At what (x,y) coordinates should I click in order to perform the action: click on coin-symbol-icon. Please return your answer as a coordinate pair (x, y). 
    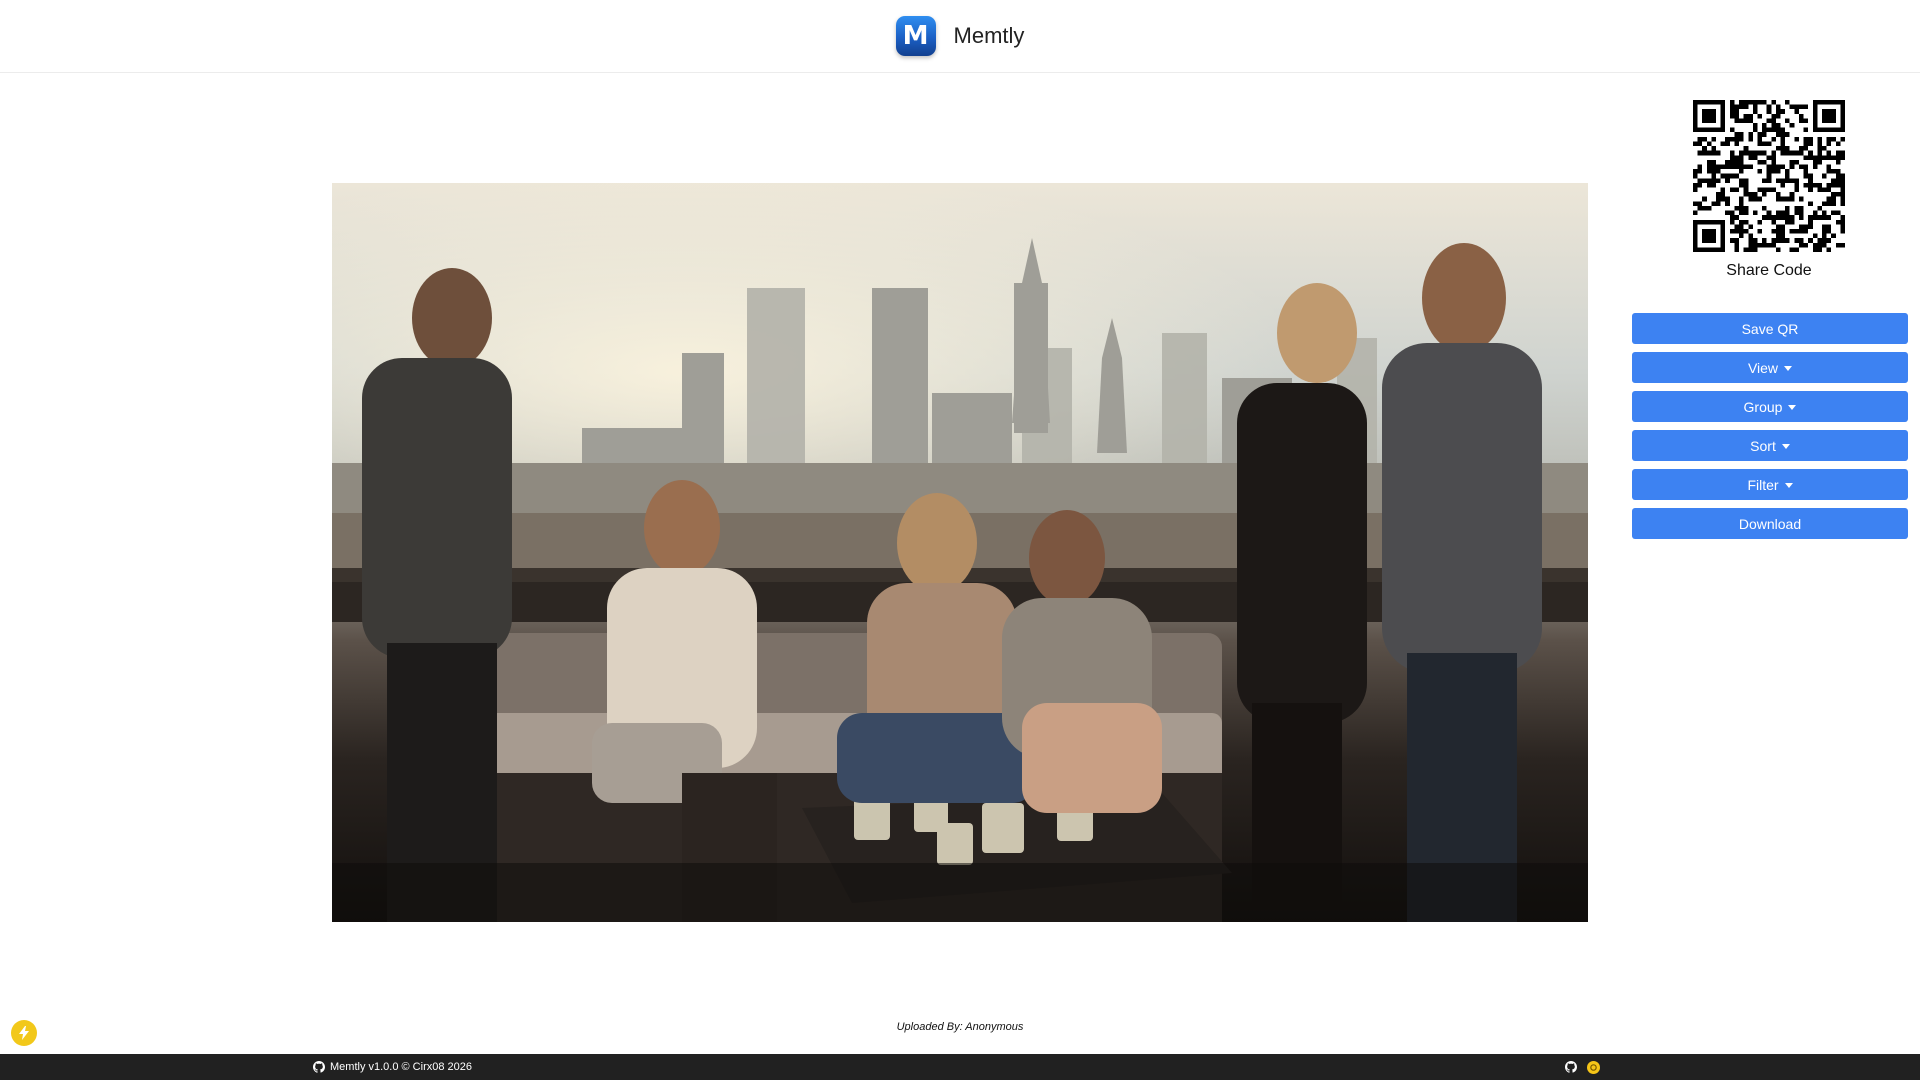
    Looking at the image, I should click on (1593, 1067).